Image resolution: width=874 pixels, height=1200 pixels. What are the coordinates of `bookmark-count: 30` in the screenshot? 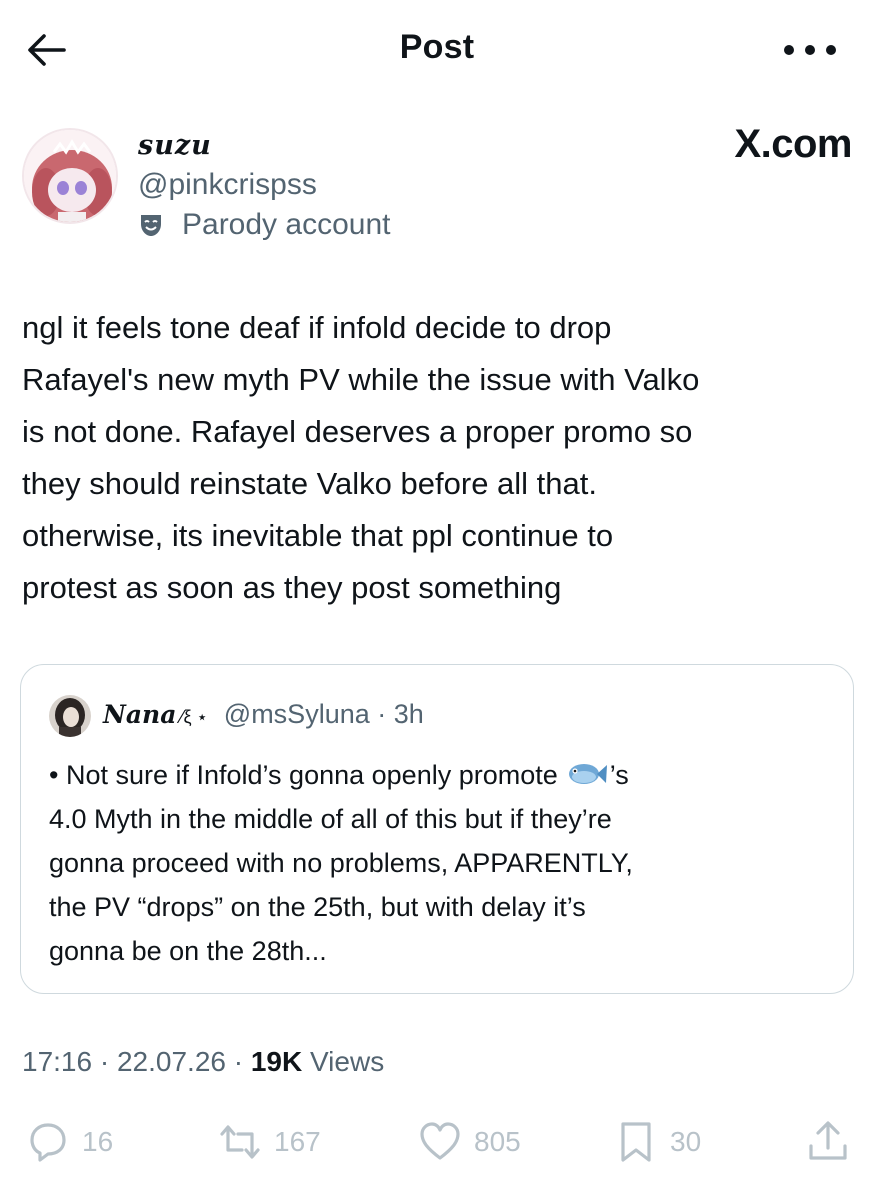 It's located at (686, 1141).